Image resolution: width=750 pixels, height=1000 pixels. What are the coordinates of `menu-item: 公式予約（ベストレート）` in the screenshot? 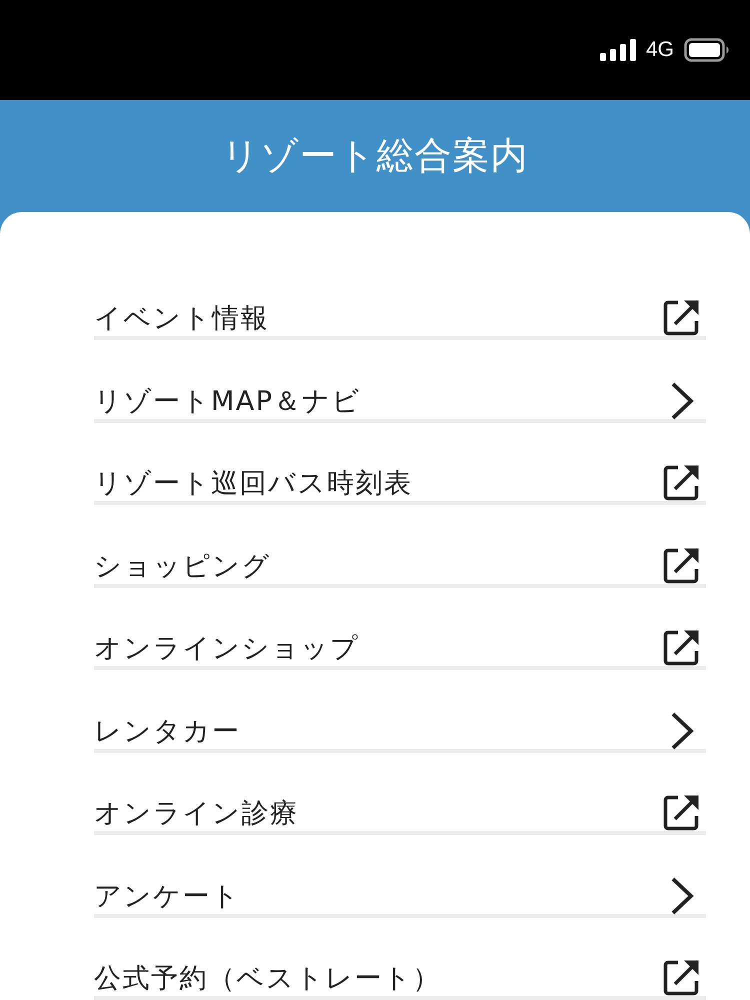 It's located at (400, 959).